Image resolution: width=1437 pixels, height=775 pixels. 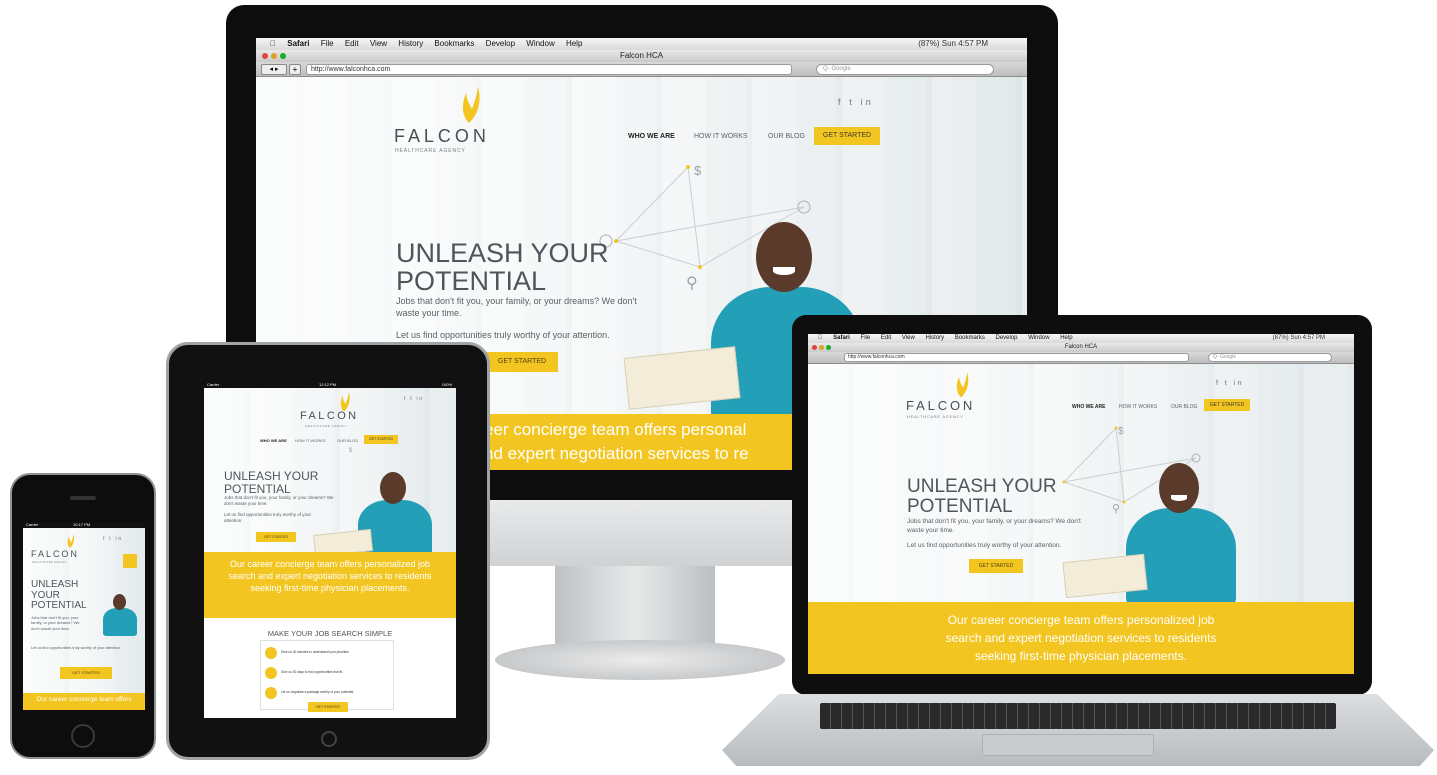 What do you see at coordinates (1227, 405) in the screenshot?
I see `laptop-nav-get-started: GET STARTED` at bounding box center [1227, 405].